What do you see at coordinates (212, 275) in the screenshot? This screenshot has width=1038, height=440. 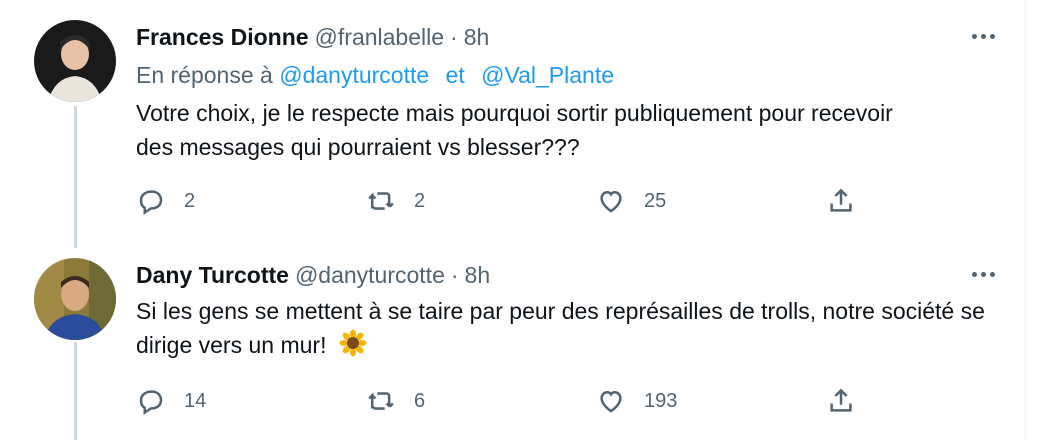 I see `author-name: Dany Turcotte` at bounding box center [212, 275].